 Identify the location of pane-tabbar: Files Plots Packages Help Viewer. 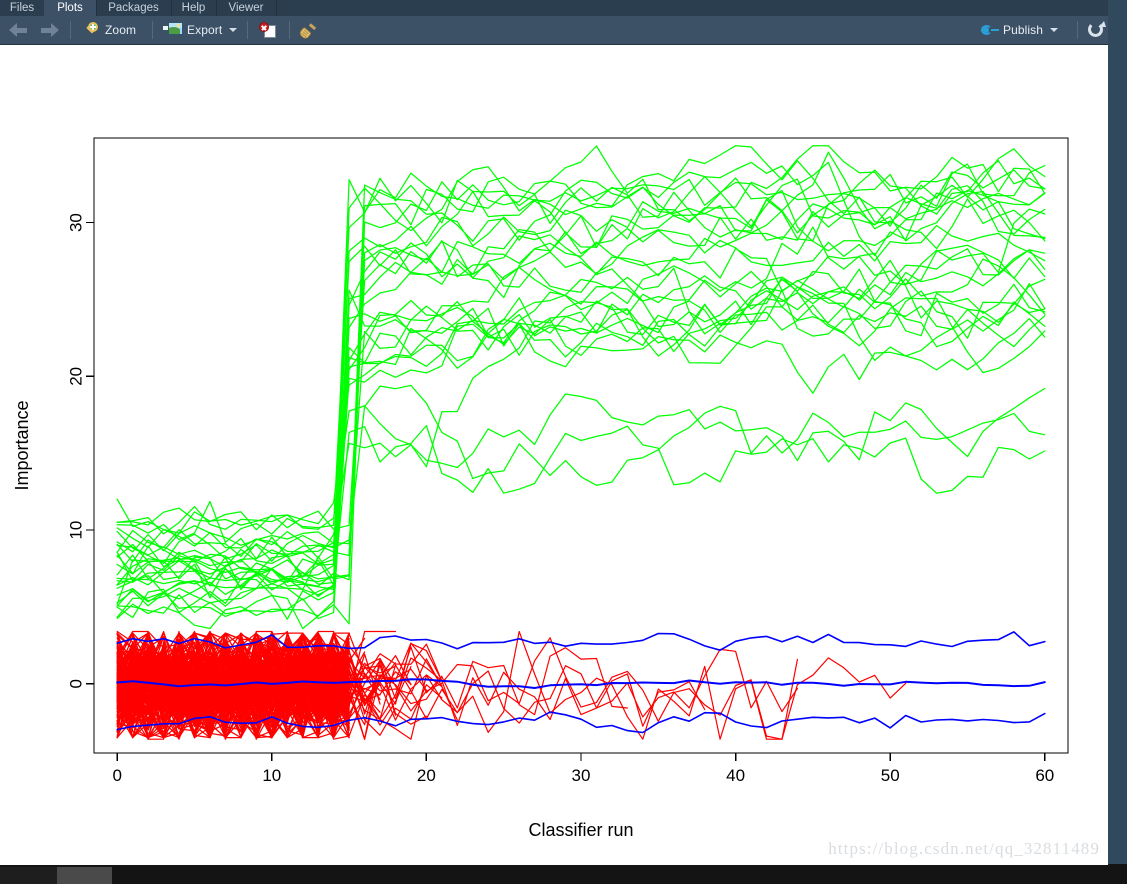
(554, 8).